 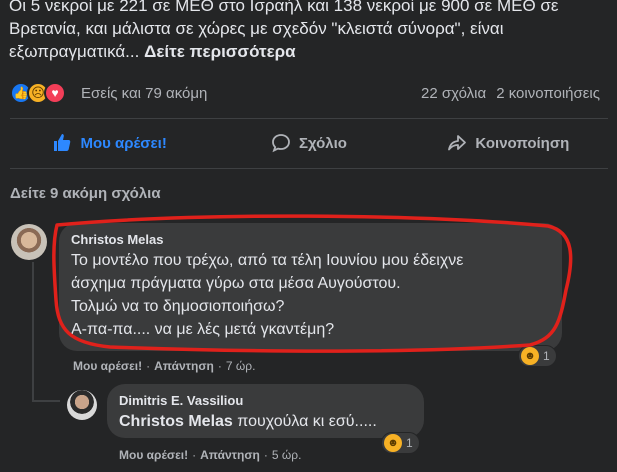 I want to click on share-icon, so click(x=457, y=143).